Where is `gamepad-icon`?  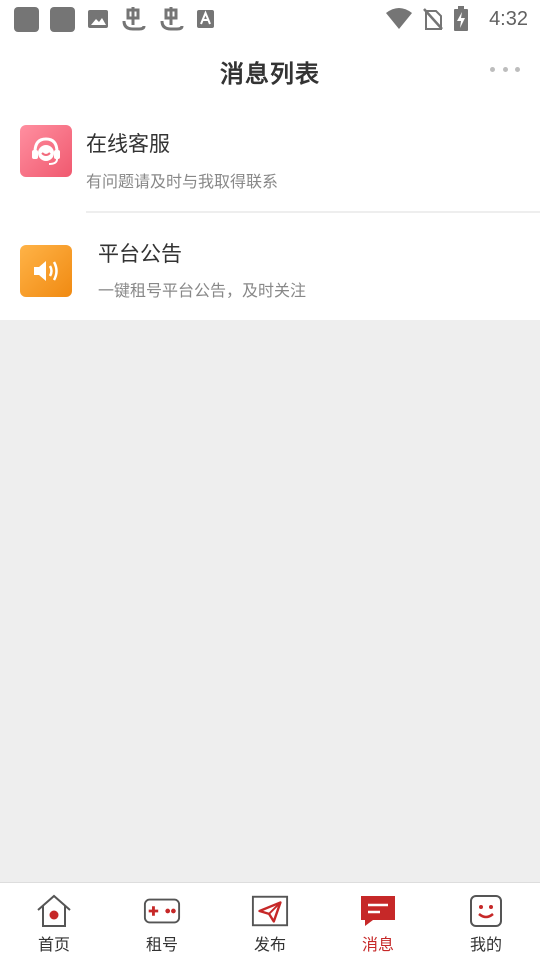 gamepad-icon is located at coordinates (162, 911).